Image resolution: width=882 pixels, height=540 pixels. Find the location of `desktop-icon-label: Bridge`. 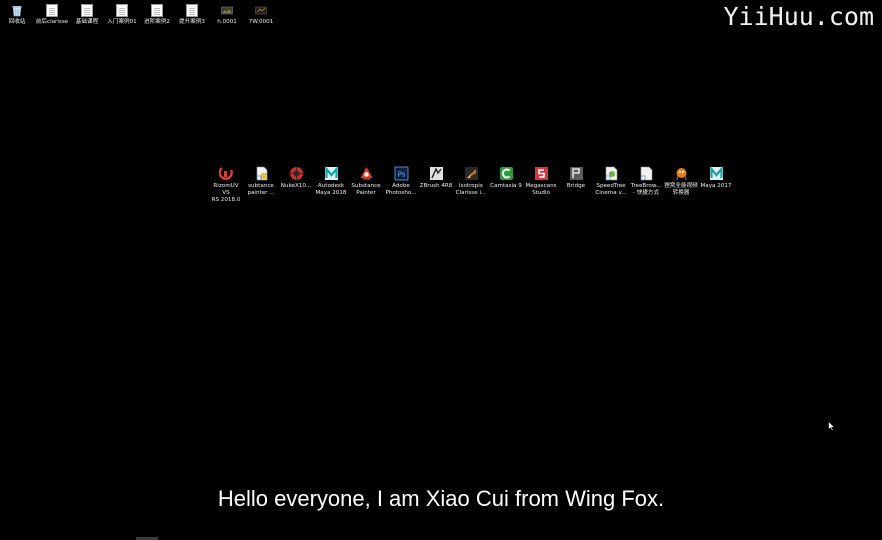

desktop-icon-label: Bridge is located at coordinates (576, 186).